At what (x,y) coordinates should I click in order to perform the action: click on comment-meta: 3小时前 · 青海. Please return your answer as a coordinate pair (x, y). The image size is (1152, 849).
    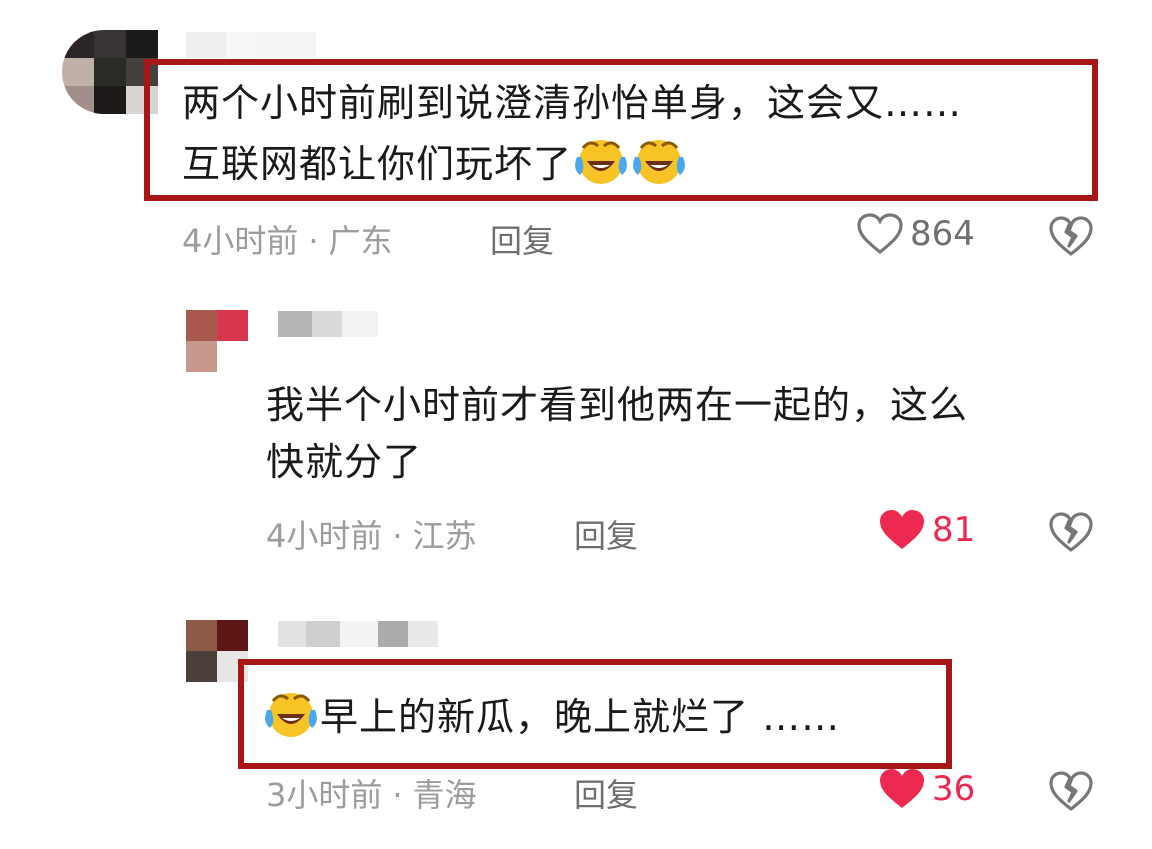
    Looking at the image, I should click on (371, 795).